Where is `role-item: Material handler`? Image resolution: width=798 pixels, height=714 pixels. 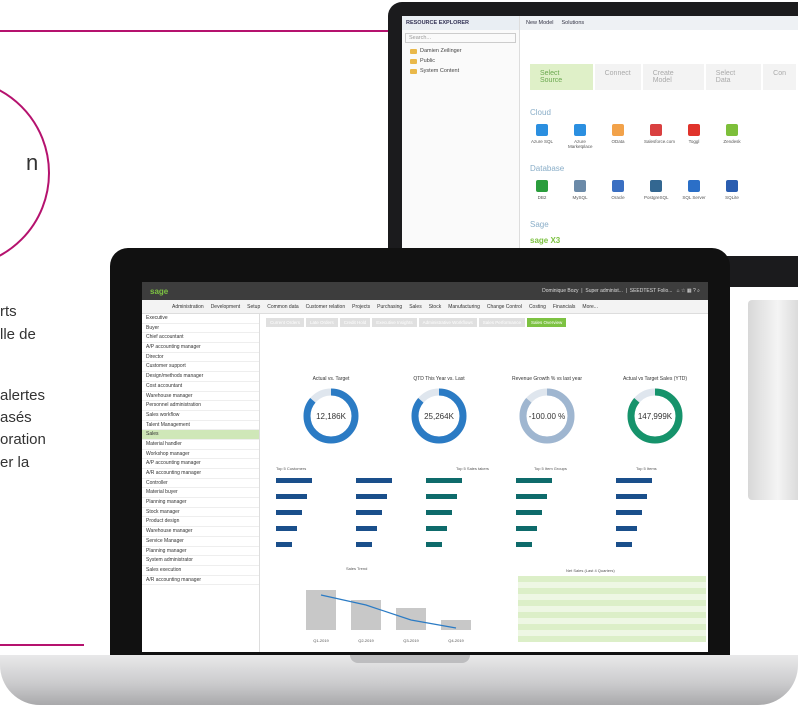 role-item: Material handler is located at coordinates (200, 445).